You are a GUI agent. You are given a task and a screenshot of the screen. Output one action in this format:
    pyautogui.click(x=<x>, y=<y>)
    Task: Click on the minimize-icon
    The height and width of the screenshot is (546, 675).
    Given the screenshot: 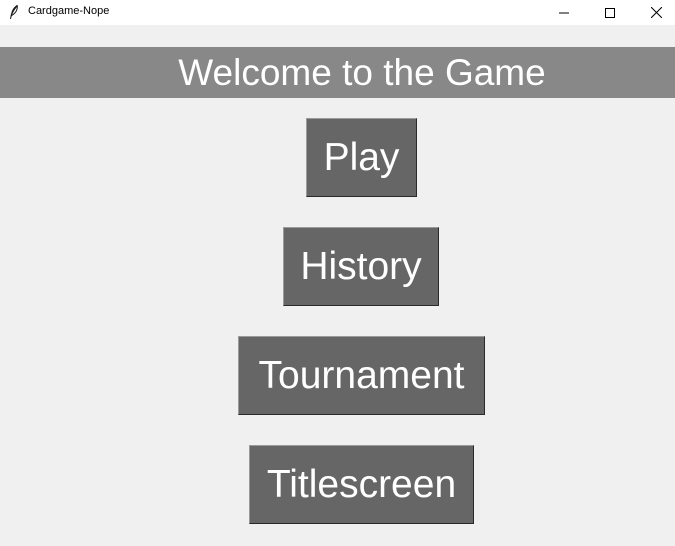 What is the action you would take?
    pyautogui.click(x=564, y=13)
    